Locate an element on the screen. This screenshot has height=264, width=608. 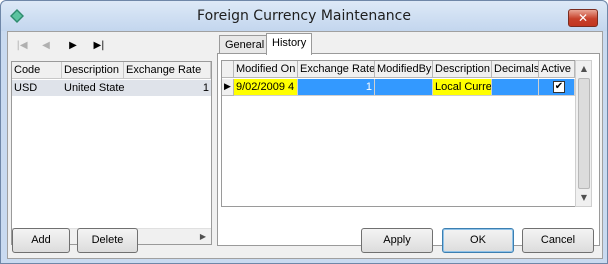
window-title: Foreign Currency Maintenance is located at coordinates (304, 16).